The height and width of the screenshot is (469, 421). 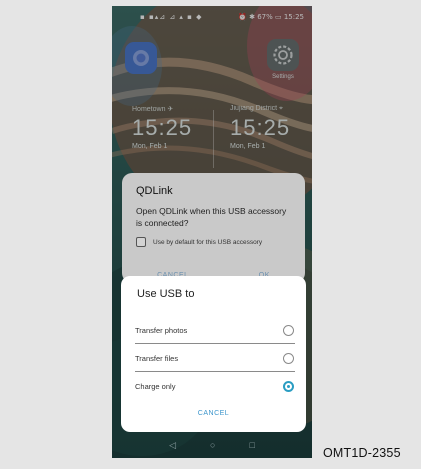 I want to click on navigation-bar: ◁ ○ □, so click(x=212, y=445).